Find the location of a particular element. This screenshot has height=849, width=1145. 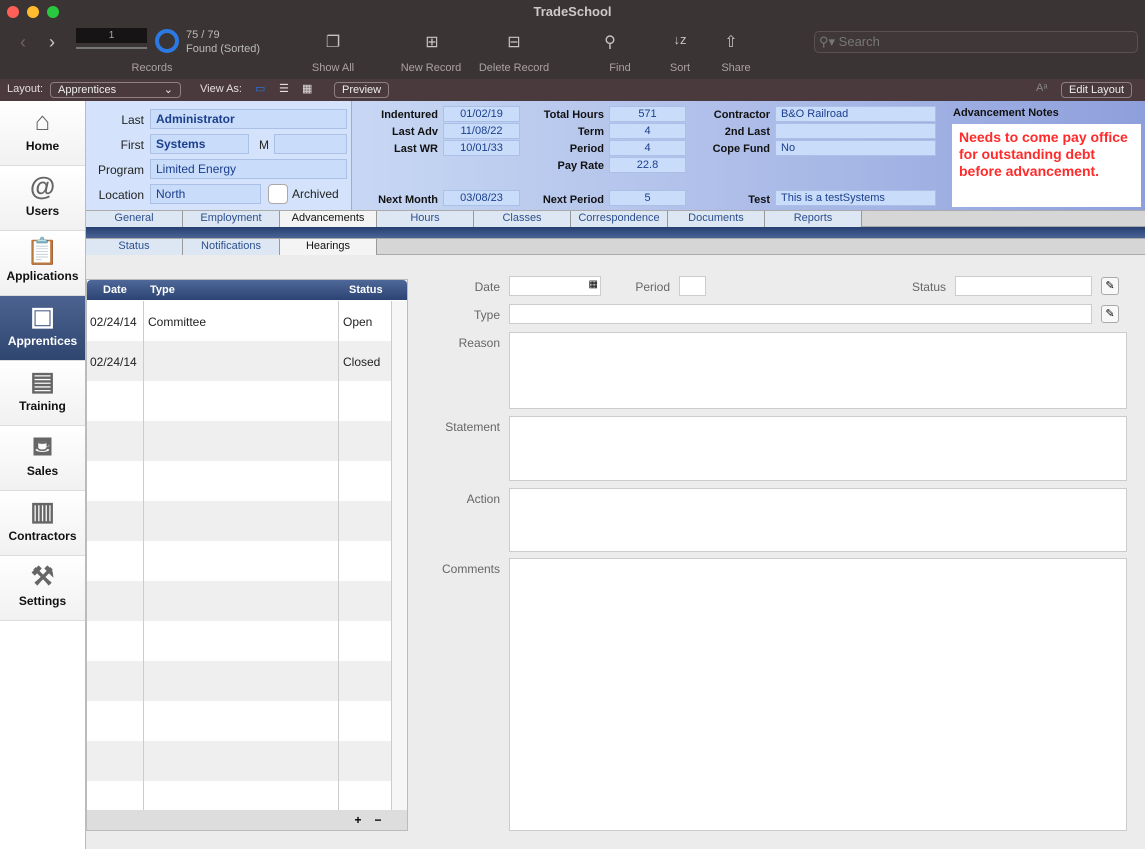

term-field: 4 is located at coordinates (647, 131).